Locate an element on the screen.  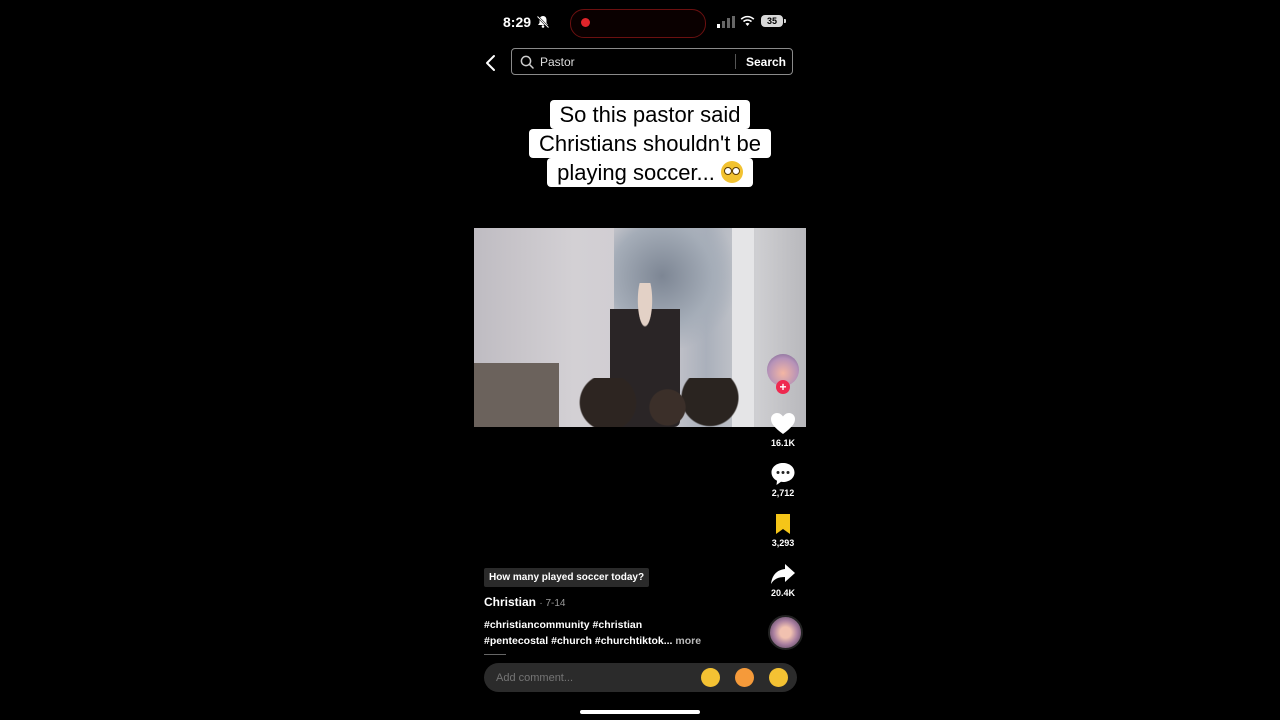
more-link: more is located at coordinates (688, 641).